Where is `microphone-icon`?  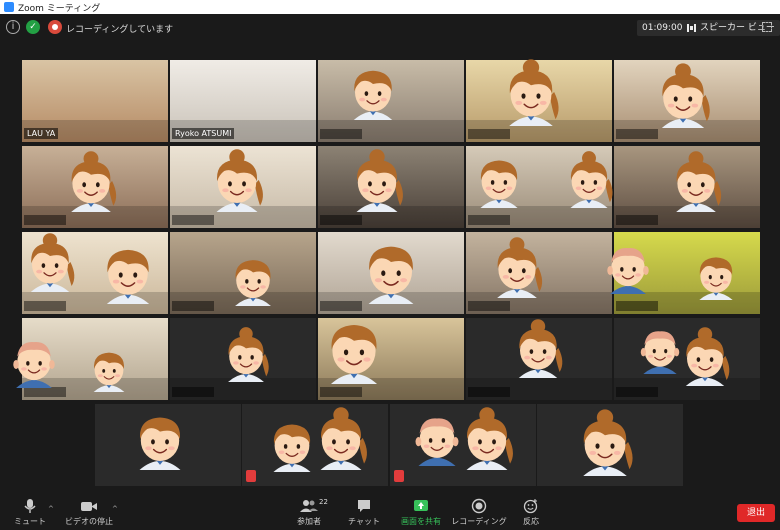 microphone-icon is located at coordinates (30, 506).